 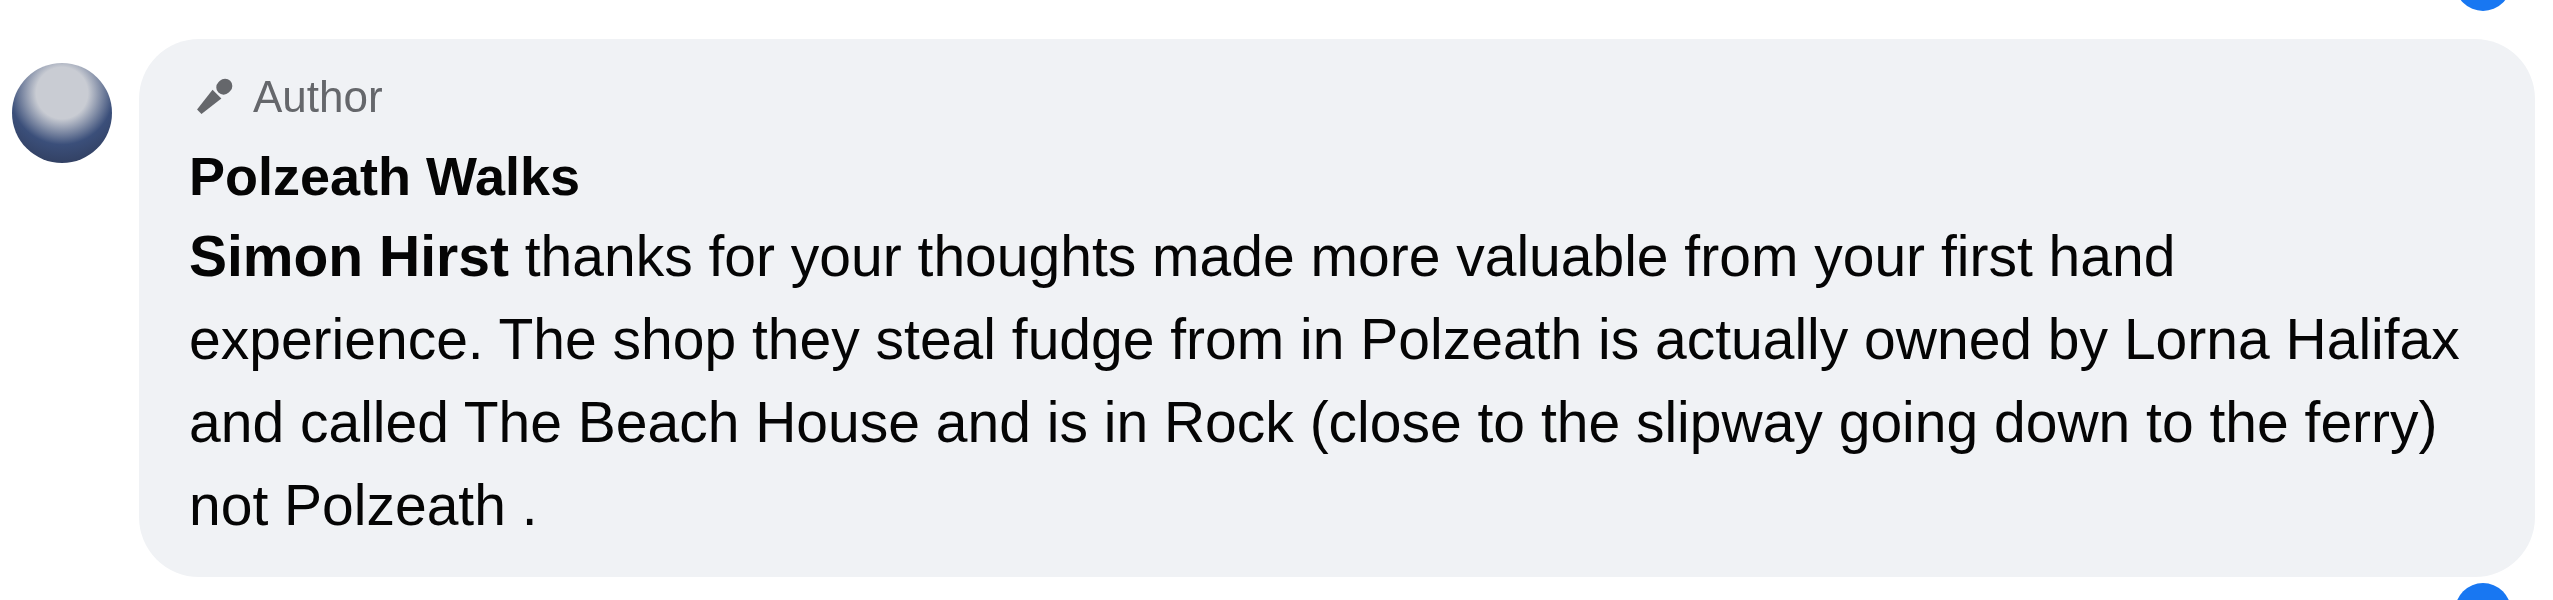 What do you see at coordinates (1337, 176) in the screenshot?
I see `author-name: Polzeath Walks` at bounding box center [1337, 176].